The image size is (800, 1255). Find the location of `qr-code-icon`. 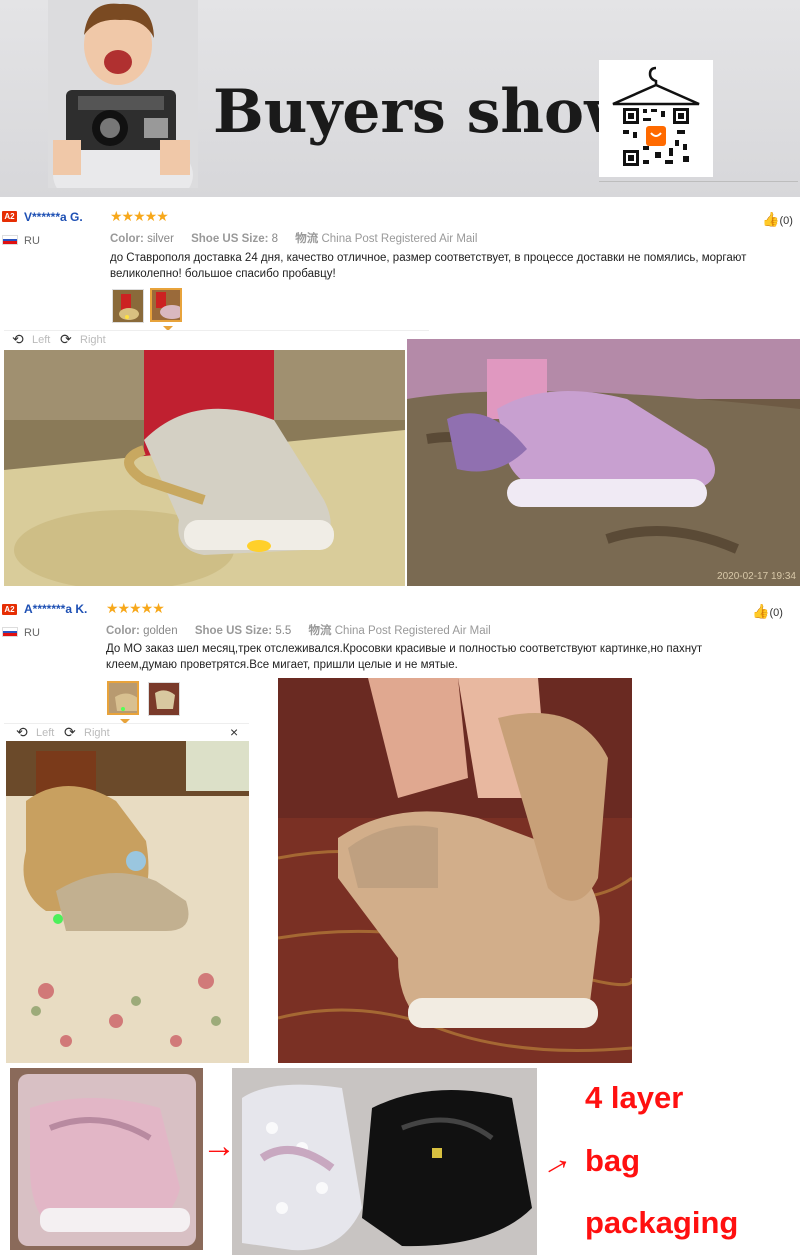

qr-code-icon is located at coordinates (656, 118).